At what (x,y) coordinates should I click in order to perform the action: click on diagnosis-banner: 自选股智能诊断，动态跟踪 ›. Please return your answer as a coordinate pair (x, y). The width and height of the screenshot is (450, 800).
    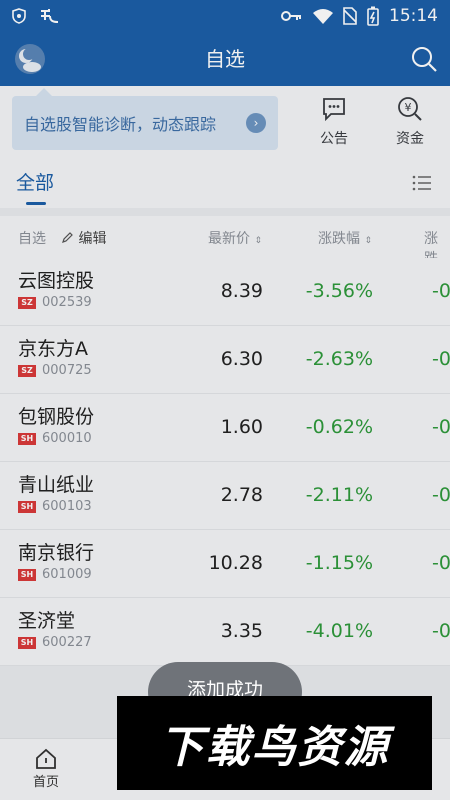
    Looking at the image, I should click on (145, 119).